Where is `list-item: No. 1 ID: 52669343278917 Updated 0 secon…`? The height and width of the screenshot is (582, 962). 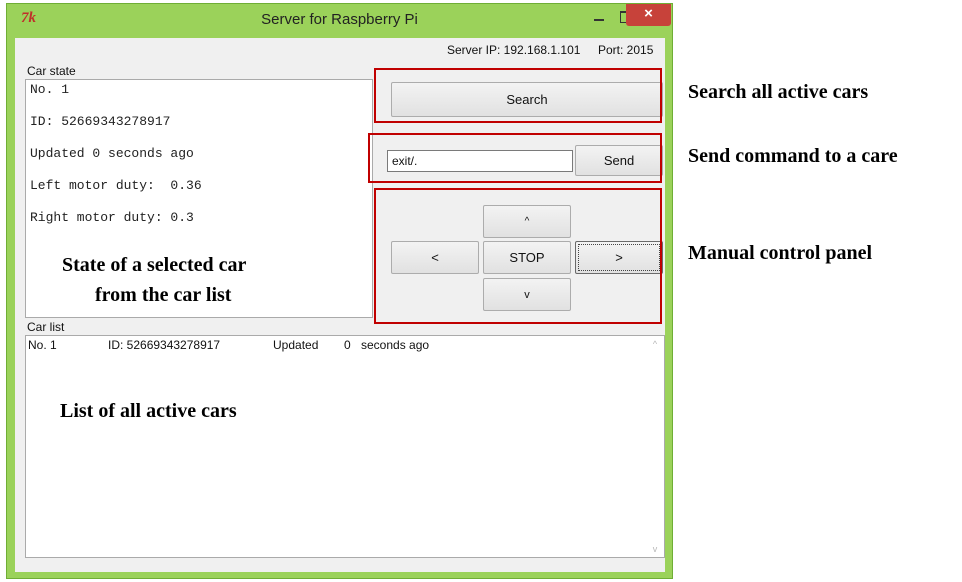
list-item: No. 1 ID: 52669343278917 Updated 0 secon… is located at coordinates (345, 346).